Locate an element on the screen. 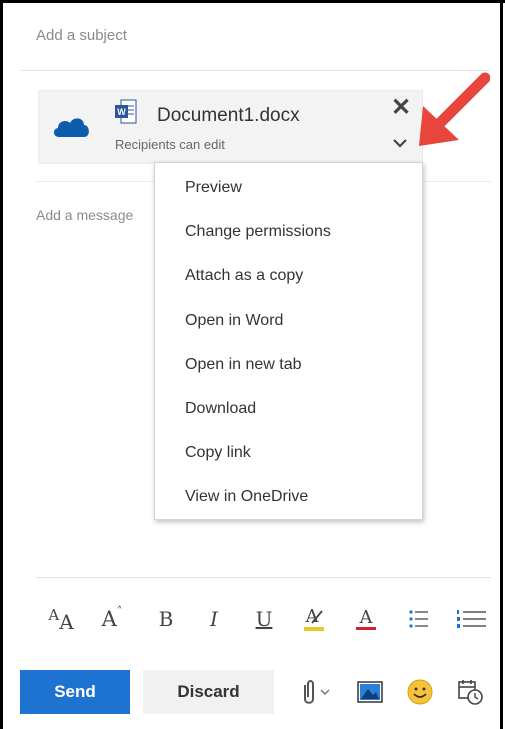 The image size is (505, 729). menu-item-view-in-onedrive: View in OneDrive is located at coordinates (246, 497).